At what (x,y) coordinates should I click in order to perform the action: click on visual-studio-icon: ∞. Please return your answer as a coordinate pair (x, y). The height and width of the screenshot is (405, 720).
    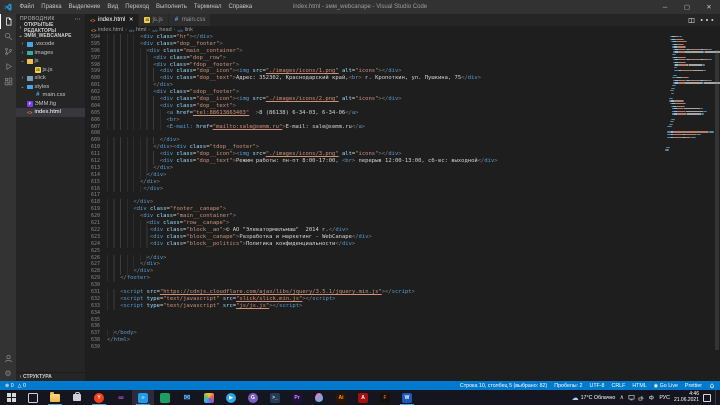
    Looking at the image, I should click on (121, 397).